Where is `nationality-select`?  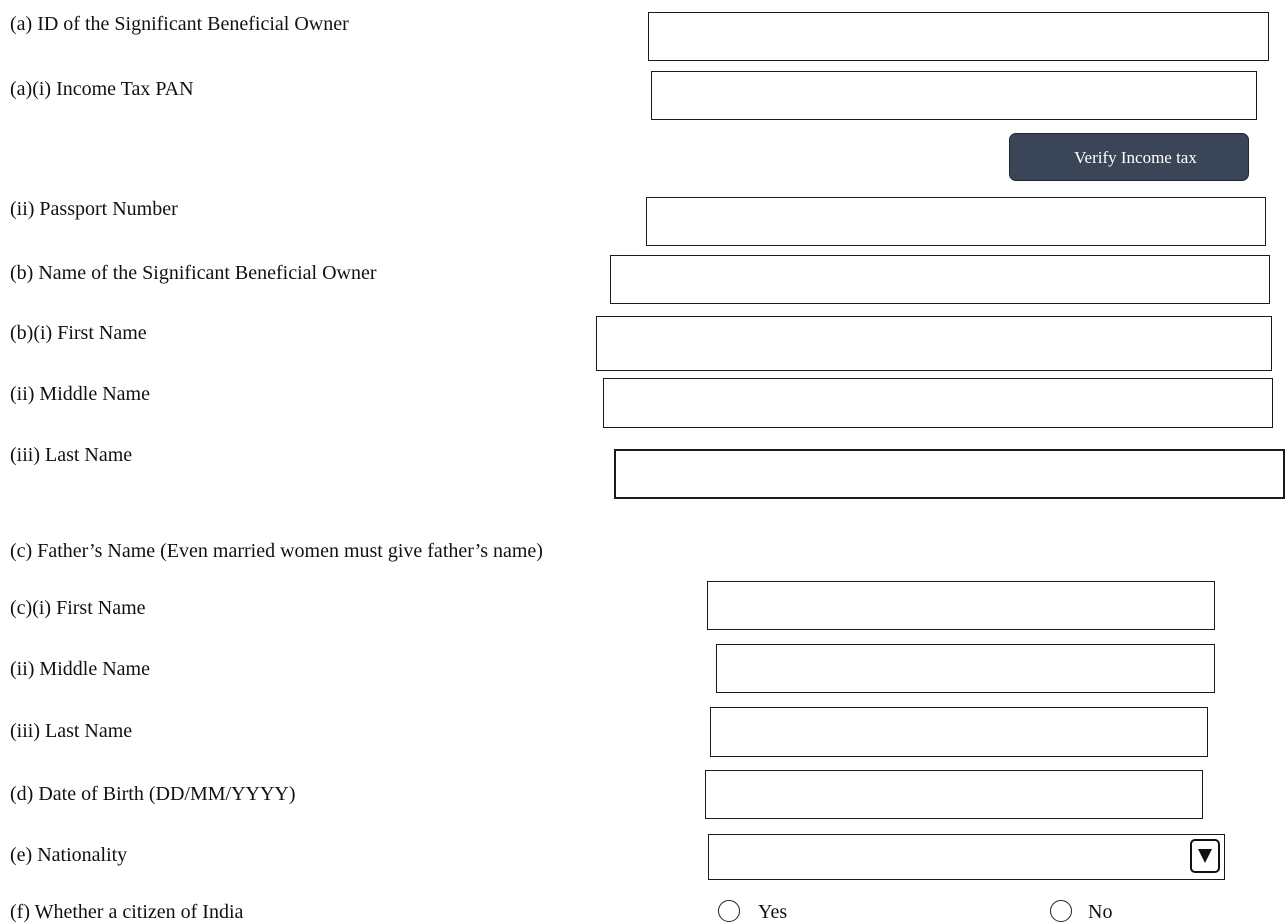
nationality-select is located at coordinates (966, 857).